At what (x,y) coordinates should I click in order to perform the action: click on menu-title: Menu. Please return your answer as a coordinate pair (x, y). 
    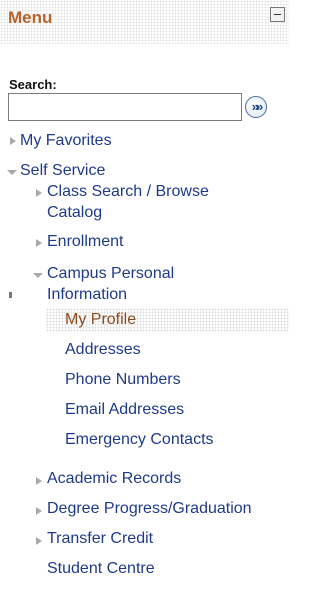
    Looking at the image, I should click on (30, 17).